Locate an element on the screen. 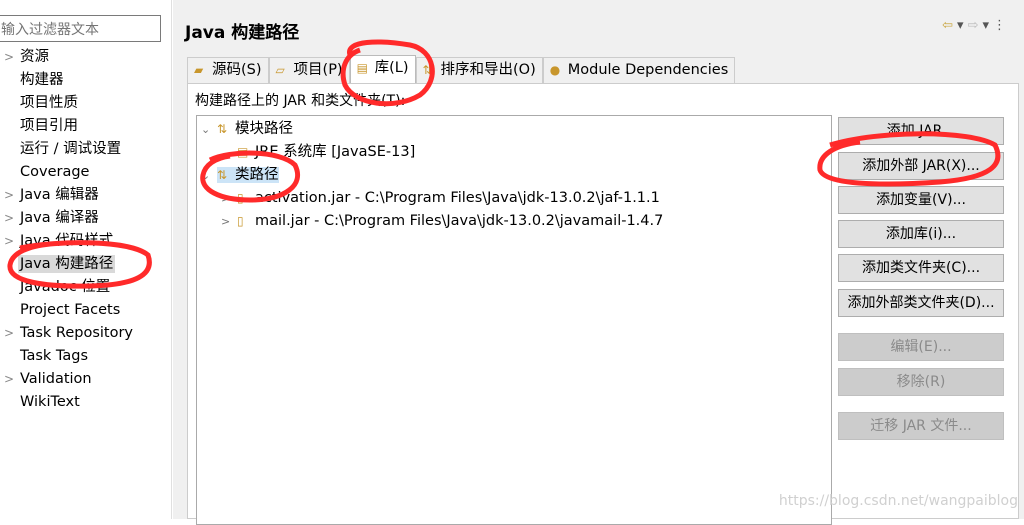  page-title: Java 构建路径 is located at coordinates (242, 33).